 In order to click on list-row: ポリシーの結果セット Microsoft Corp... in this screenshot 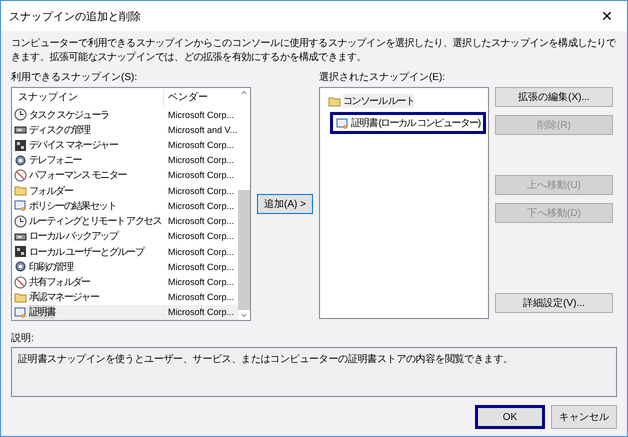, I will do `click(126, 206)`.